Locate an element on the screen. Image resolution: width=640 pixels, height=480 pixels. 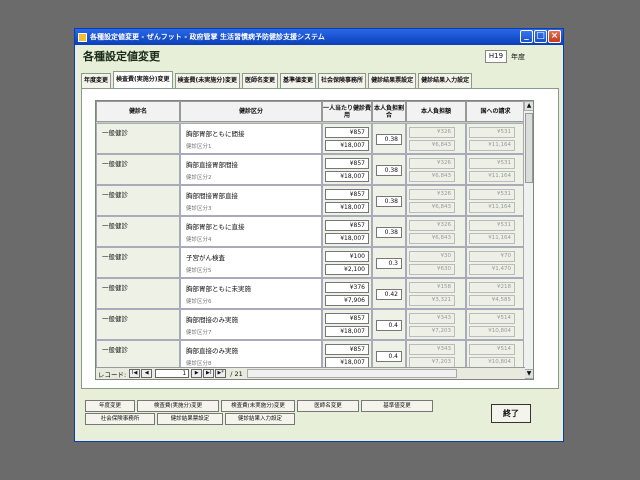
scroll-up-arrow-icon: ▲ is located at coordinates (528, 106).